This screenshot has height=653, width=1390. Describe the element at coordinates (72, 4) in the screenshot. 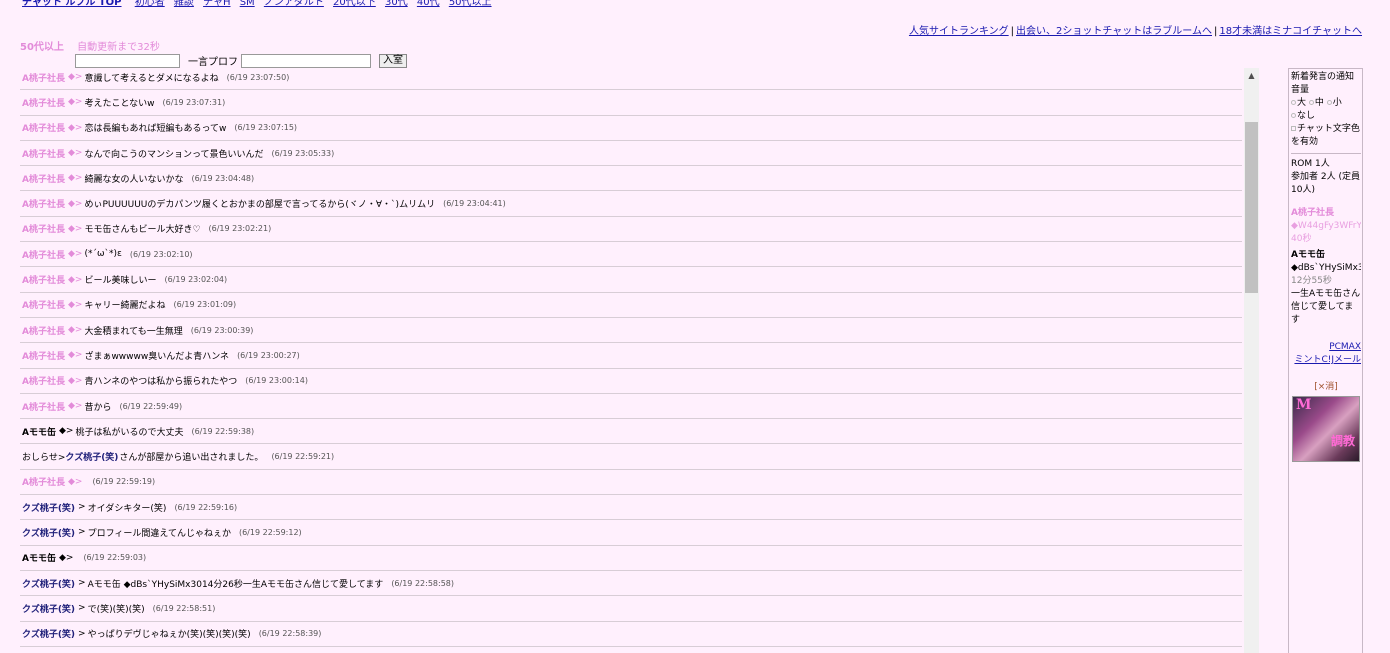

I see `nav-top-link: チャット ルブル TOP` at that location.